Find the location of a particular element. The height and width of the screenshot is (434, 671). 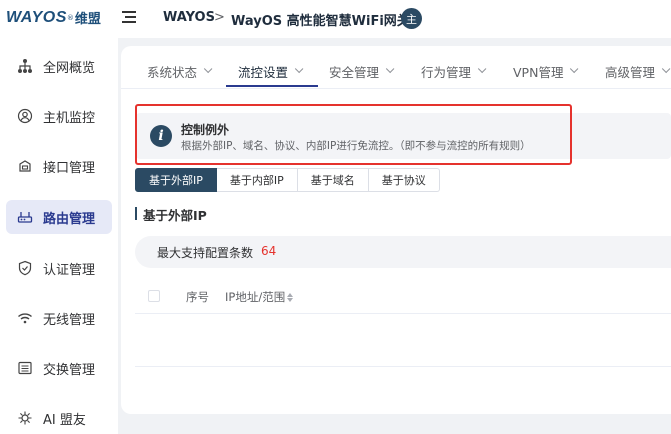

switch-icon is located at coordinates (25, 368).